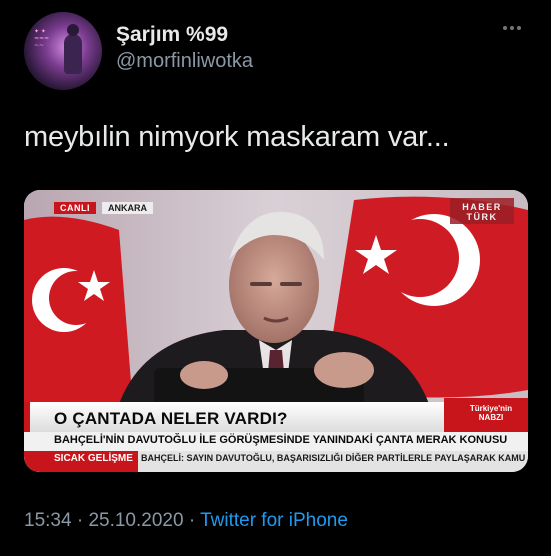  Describe the element at coordinates (63, 51) in the screenshot. I see `avatar: ✦ ✦ ≈≈≈ ~~` at that location.